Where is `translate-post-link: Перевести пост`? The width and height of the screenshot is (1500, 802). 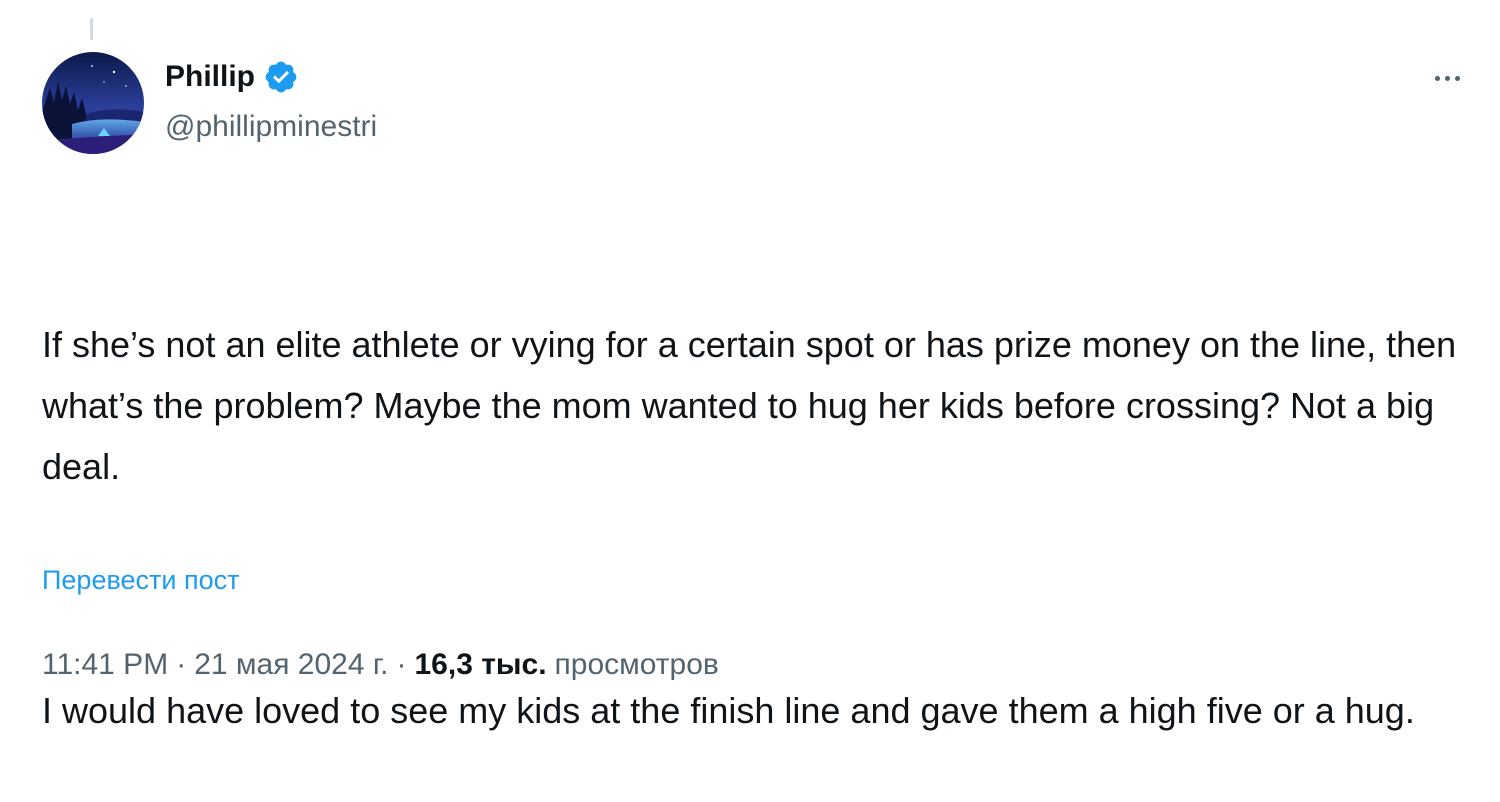 translate-post-link: Перевести пост is located at coordinates (140, 580).